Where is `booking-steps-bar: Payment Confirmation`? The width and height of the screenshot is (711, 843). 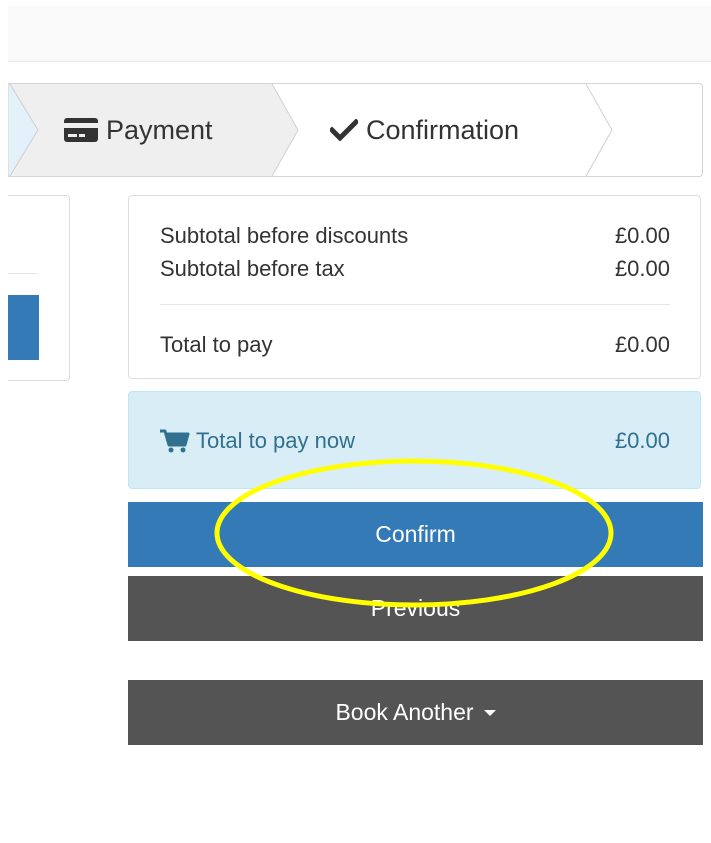 booking-steps-bar: Payment Confirmation is located at coordinates (355, 130).